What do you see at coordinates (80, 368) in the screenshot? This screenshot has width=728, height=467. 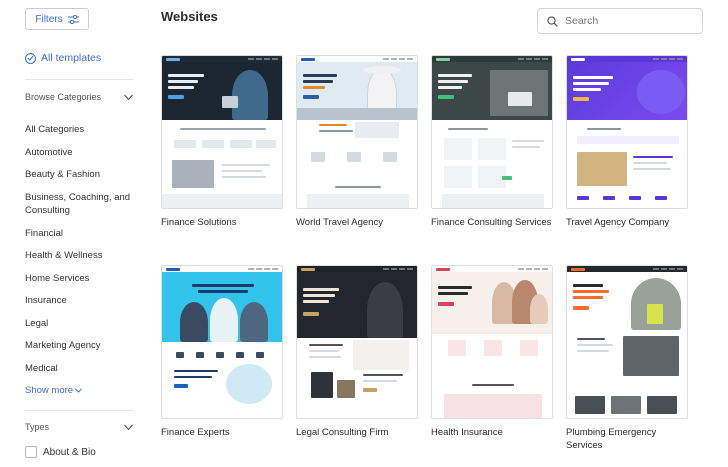 I see `category-medical: Medical` at bounding box center [80, 368].